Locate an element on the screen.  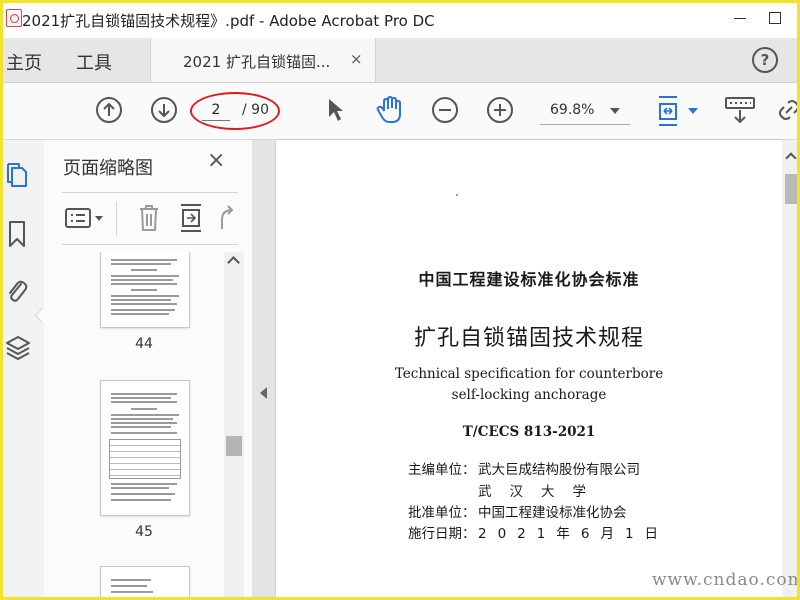
page-thumbnails-icon is located at coordinates (17, 176).